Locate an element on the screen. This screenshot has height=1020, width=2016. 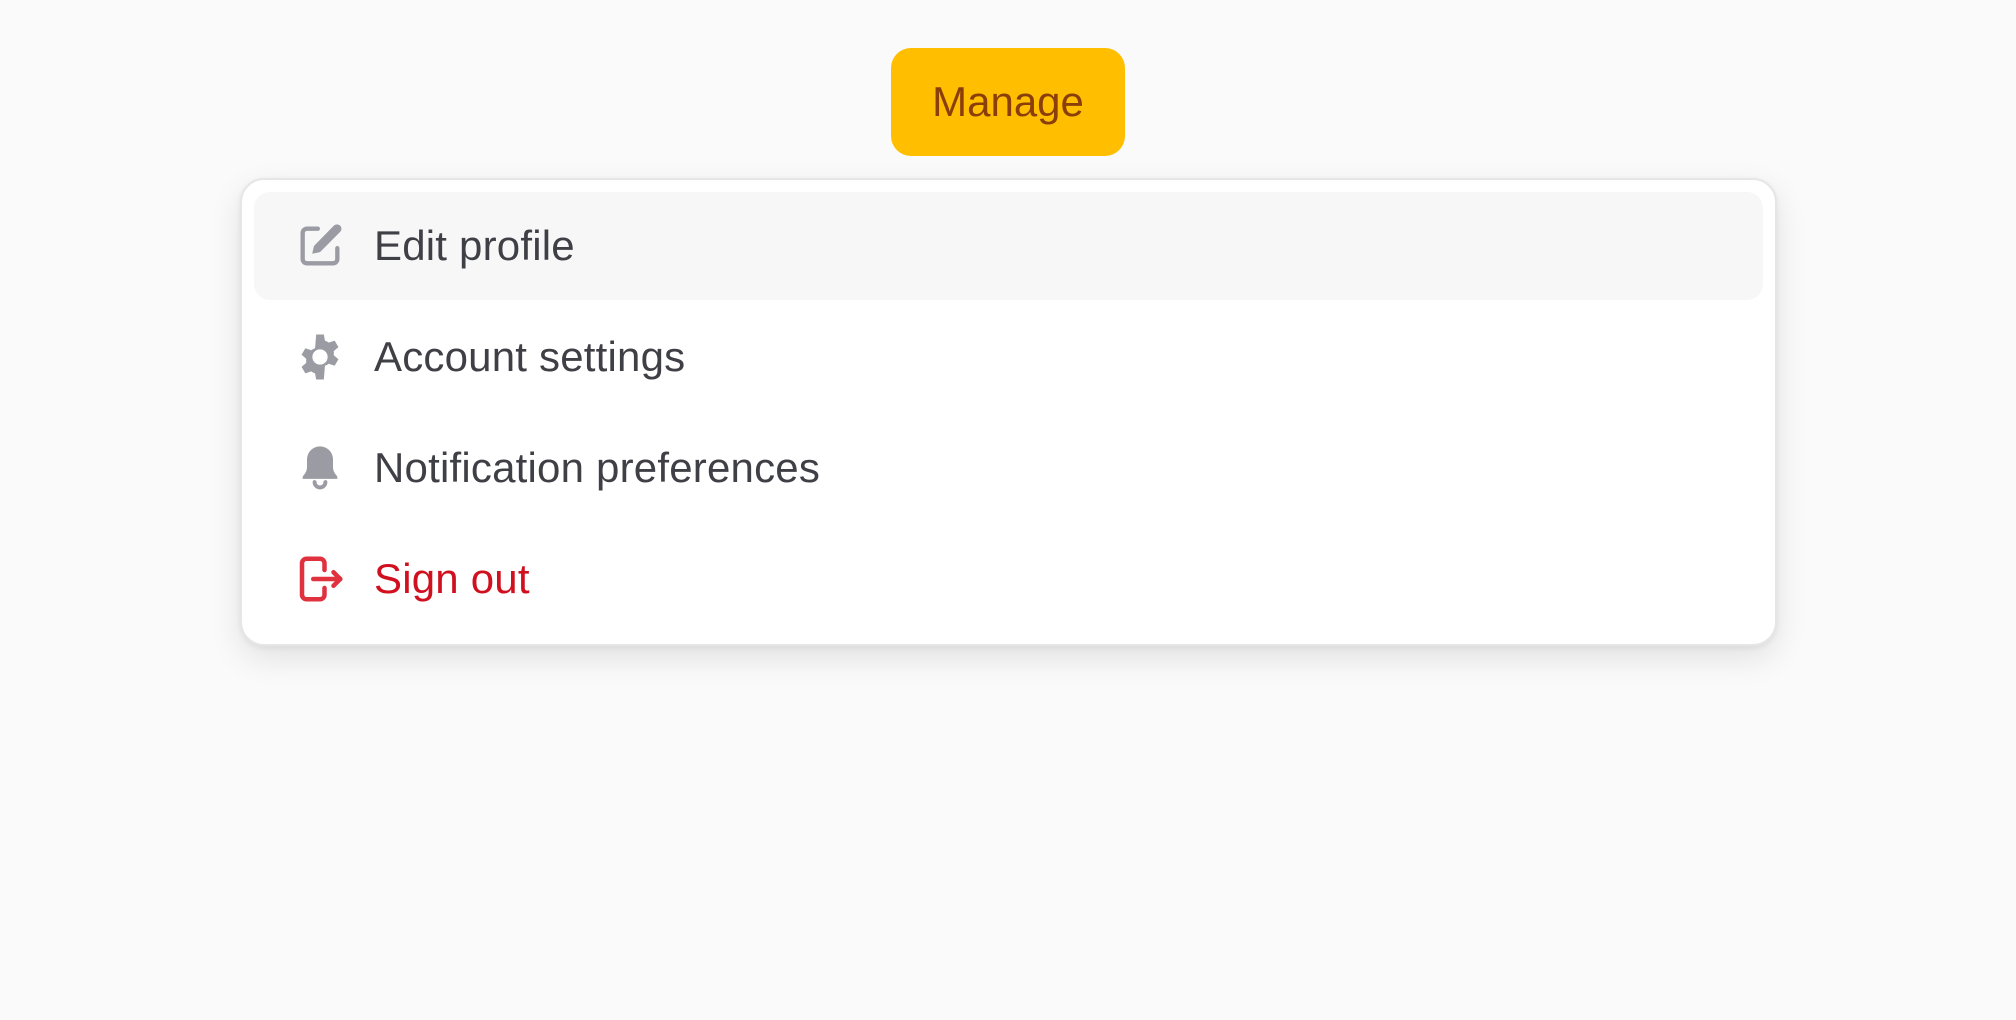
menu-item-notification-preferences: Notification preferences is located at coordinates (1008, 468).